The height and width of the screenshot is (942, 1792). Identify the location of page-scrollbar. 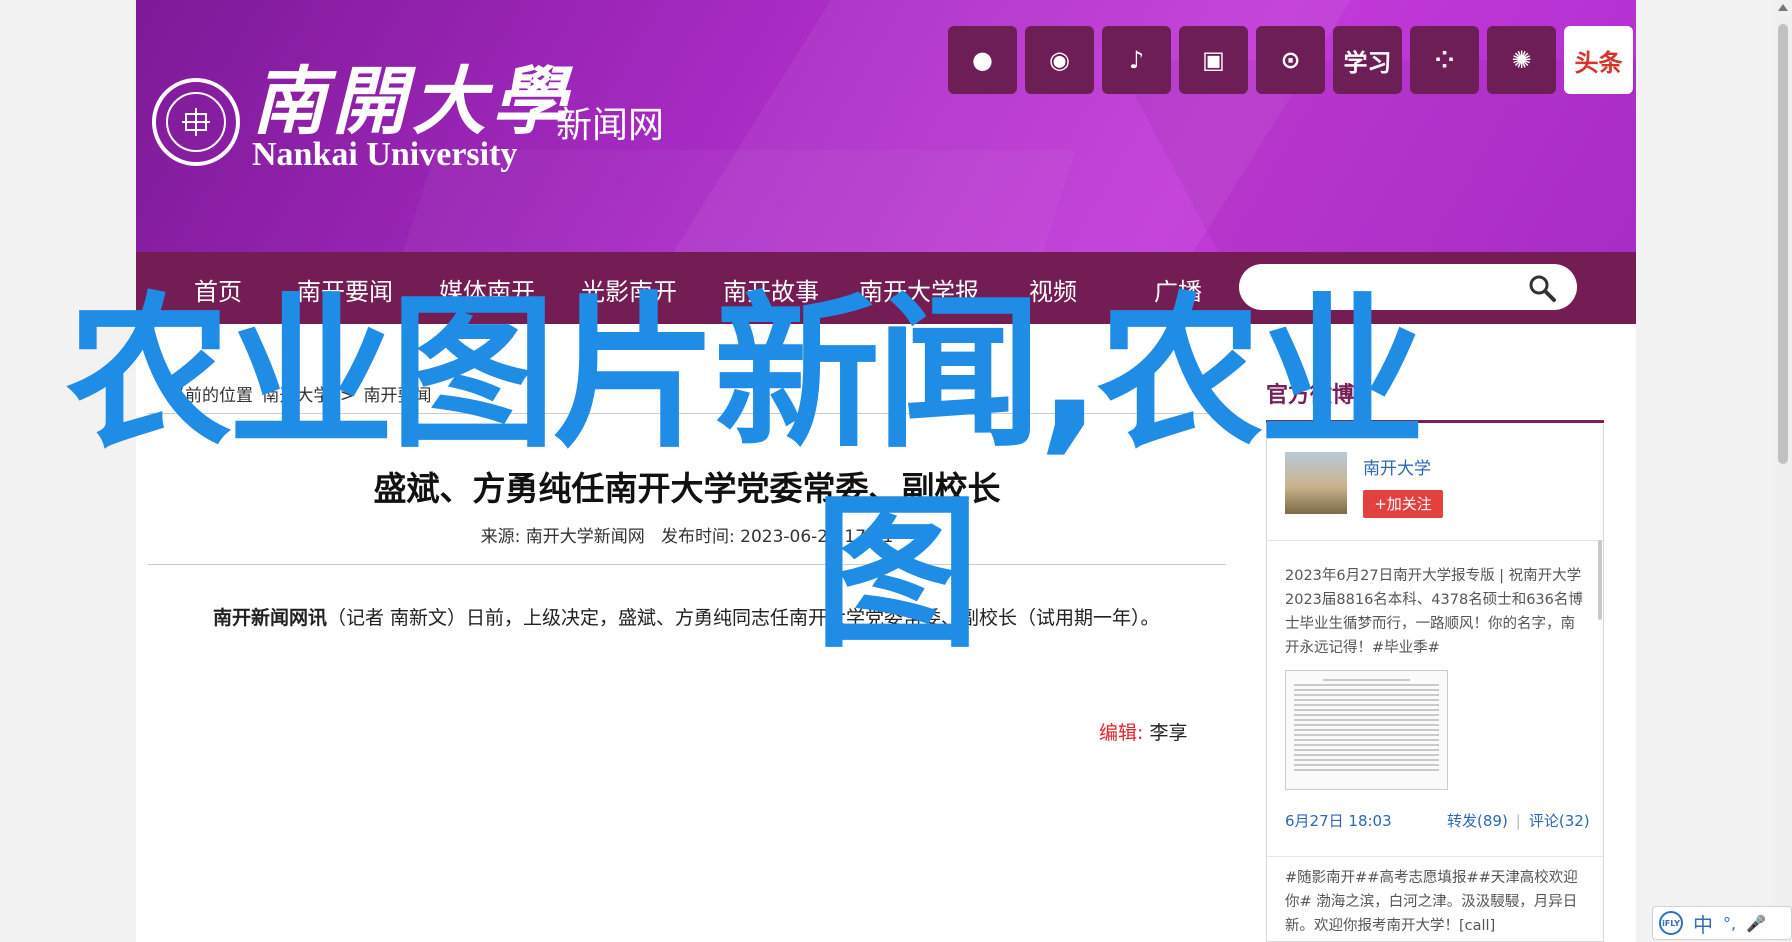
(1783, 471).